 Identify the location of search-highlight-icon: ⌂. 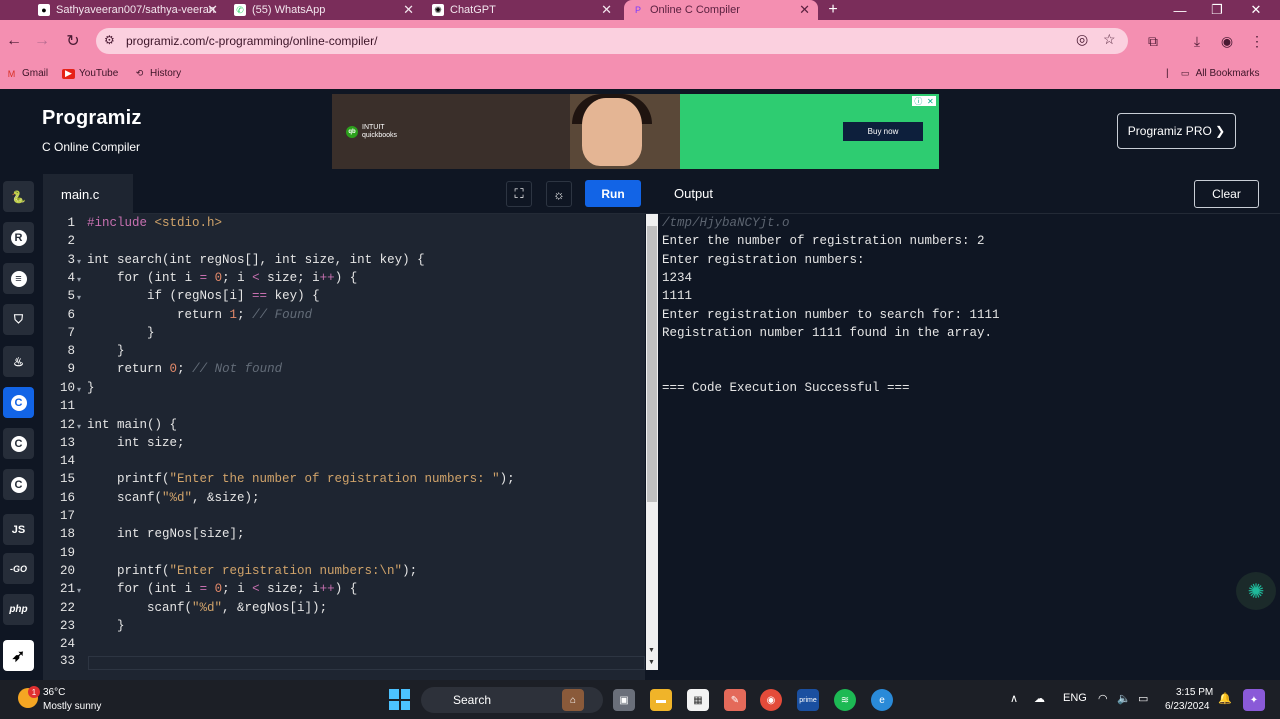
(573, 700).